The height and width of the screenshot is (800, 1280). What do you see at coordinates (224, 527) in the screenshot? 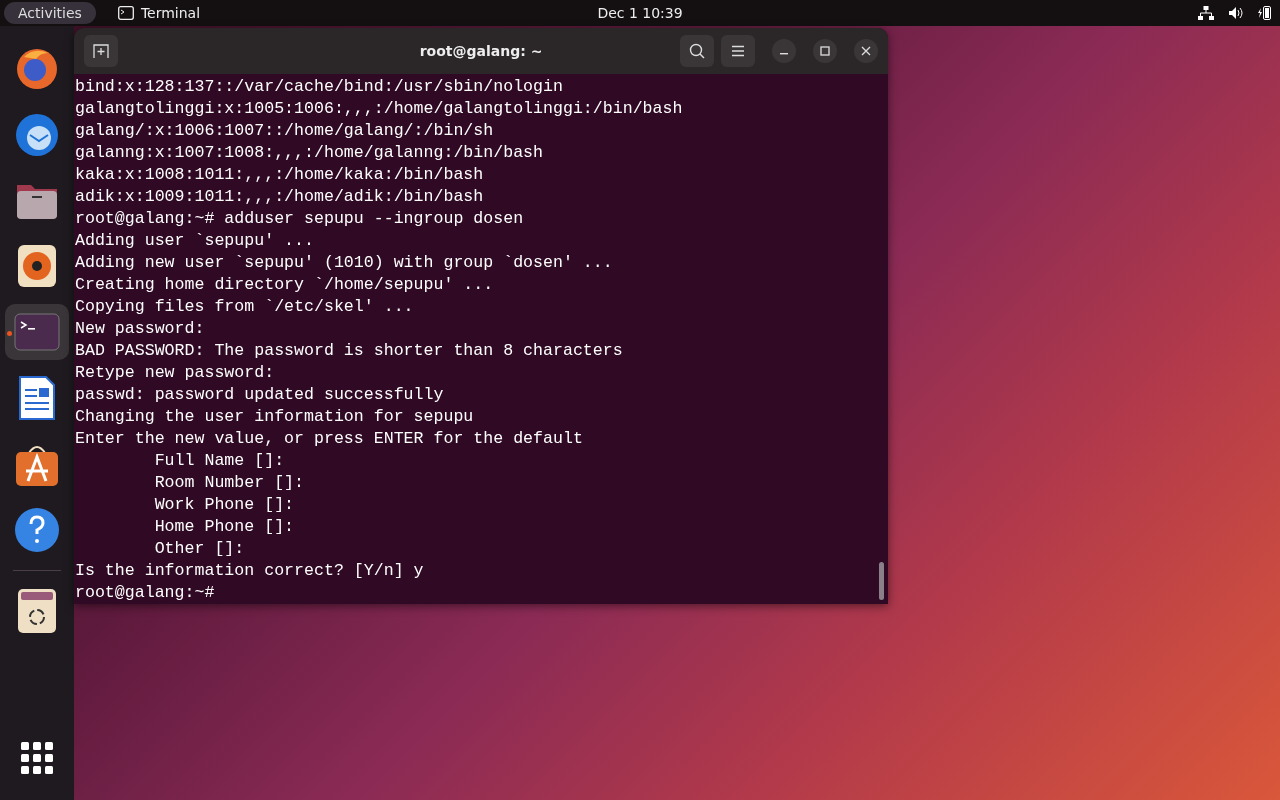
I see `terminal-line: Home Phone []:` at bounding box center [224, 527].